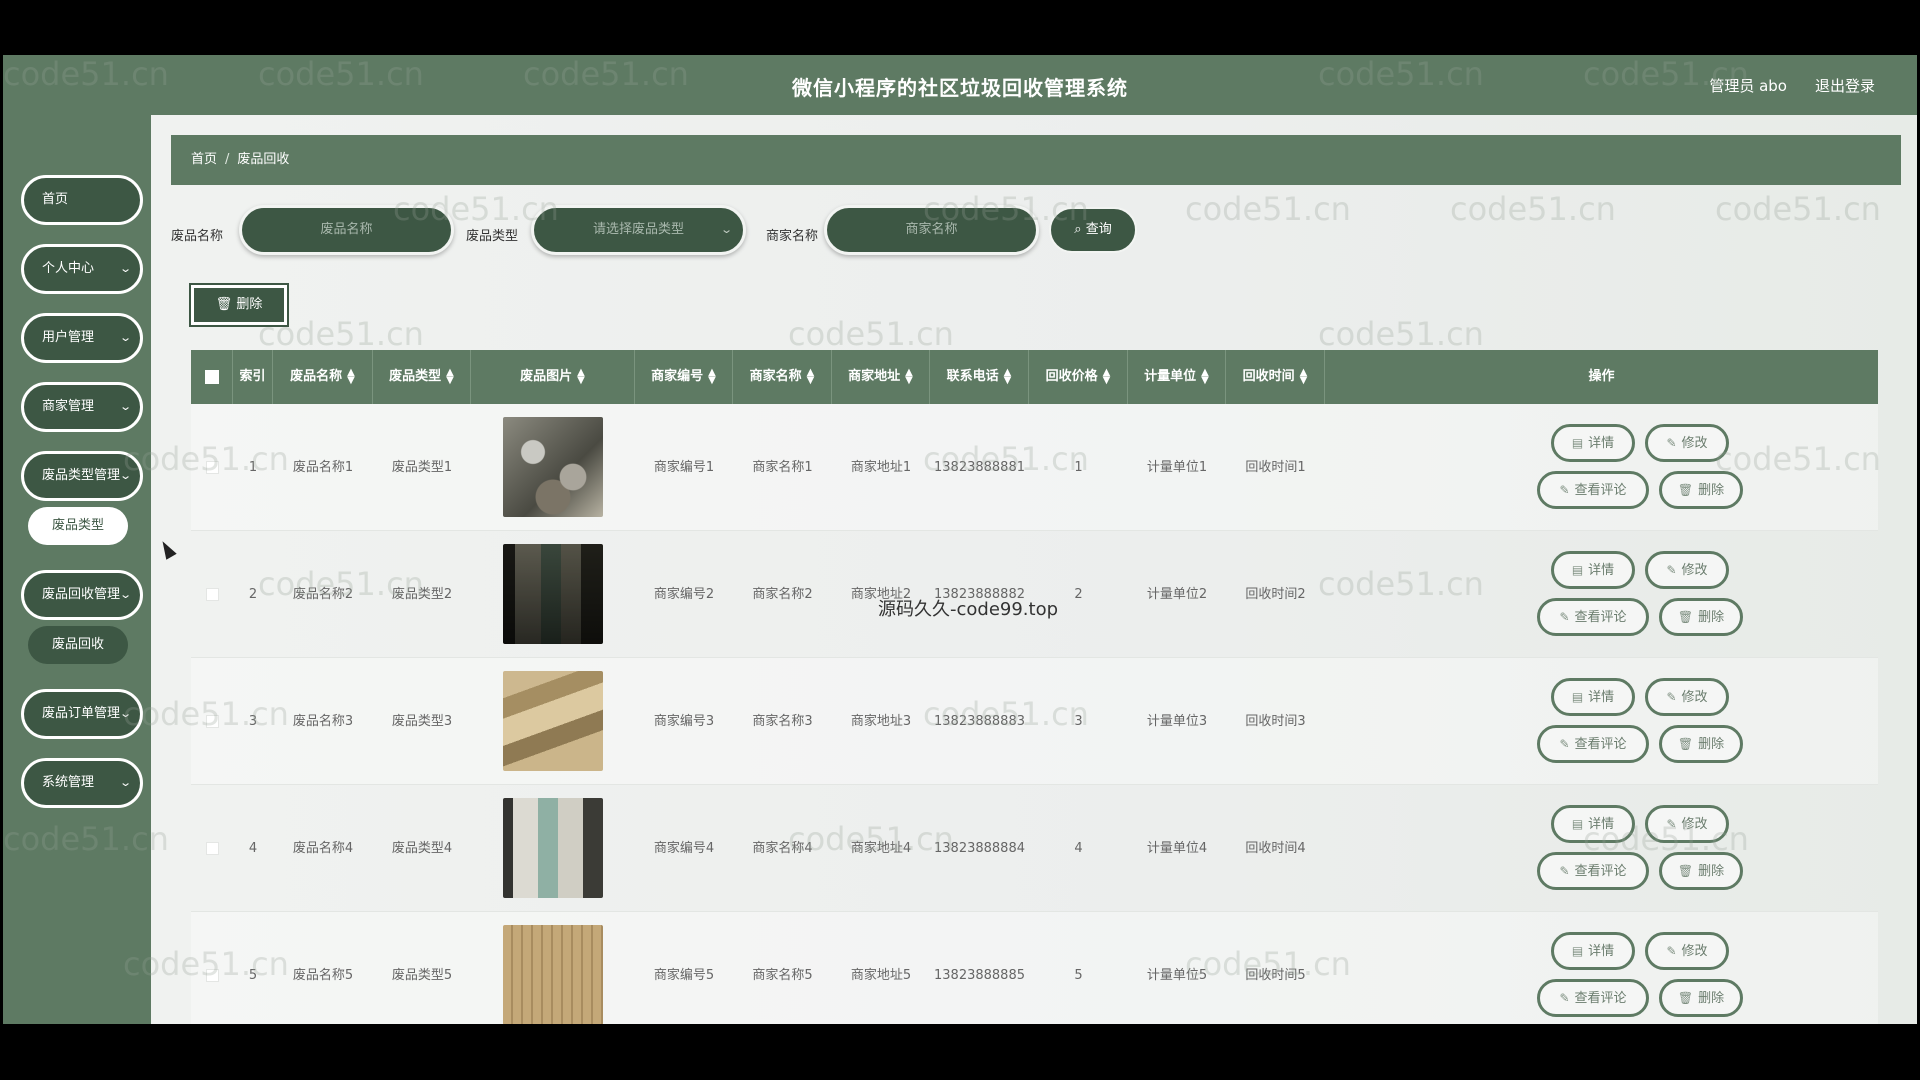  I want to click on cell-type: 废品类型5, so click(422, 975).